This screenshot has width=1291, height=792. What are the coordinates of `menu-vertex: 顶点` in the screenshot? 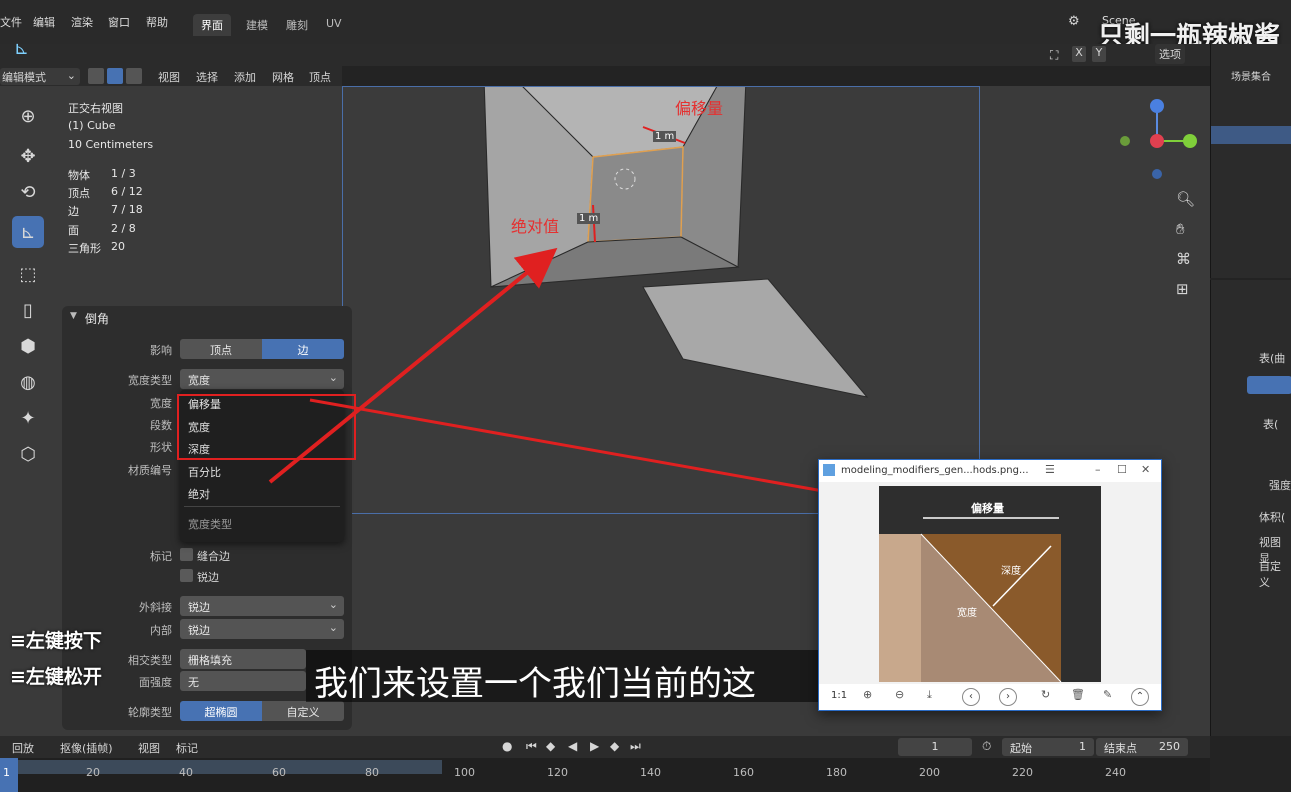 It's located at (320, 77).